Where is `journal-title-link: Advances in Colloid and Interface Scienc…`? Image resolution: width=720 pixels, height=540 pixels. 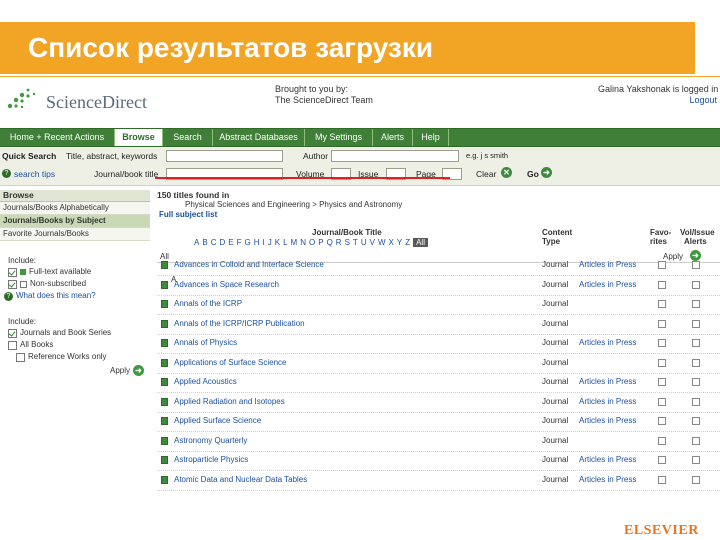
journal-title-link: Advances in Colloid and Interface Scienc… is located at coordinates (249, 264).